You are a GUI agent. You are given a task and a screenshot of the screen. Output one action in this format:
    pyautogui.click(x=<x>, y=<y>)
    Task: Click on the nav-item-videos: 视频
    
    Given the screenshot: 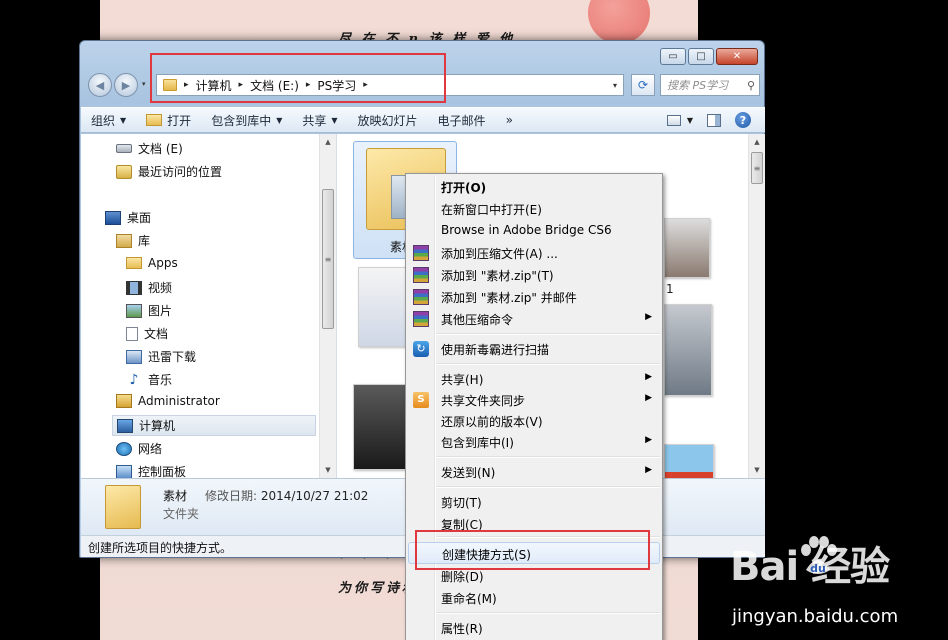 What is the action you would take?
    pyautogui.click(x=149, y=287)
    